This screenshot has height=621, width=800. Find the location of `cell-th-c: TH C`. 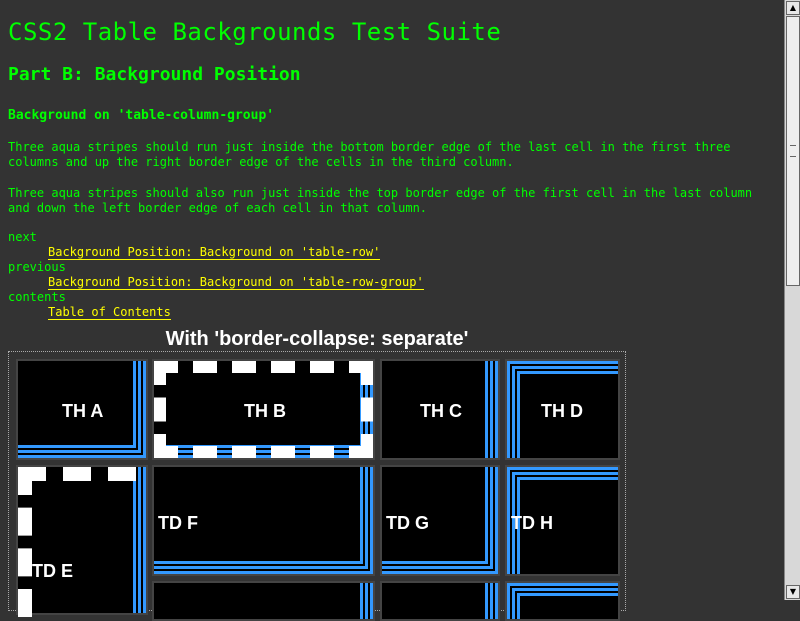

cell-th-c: TH C is located at coordinates (440, 409).